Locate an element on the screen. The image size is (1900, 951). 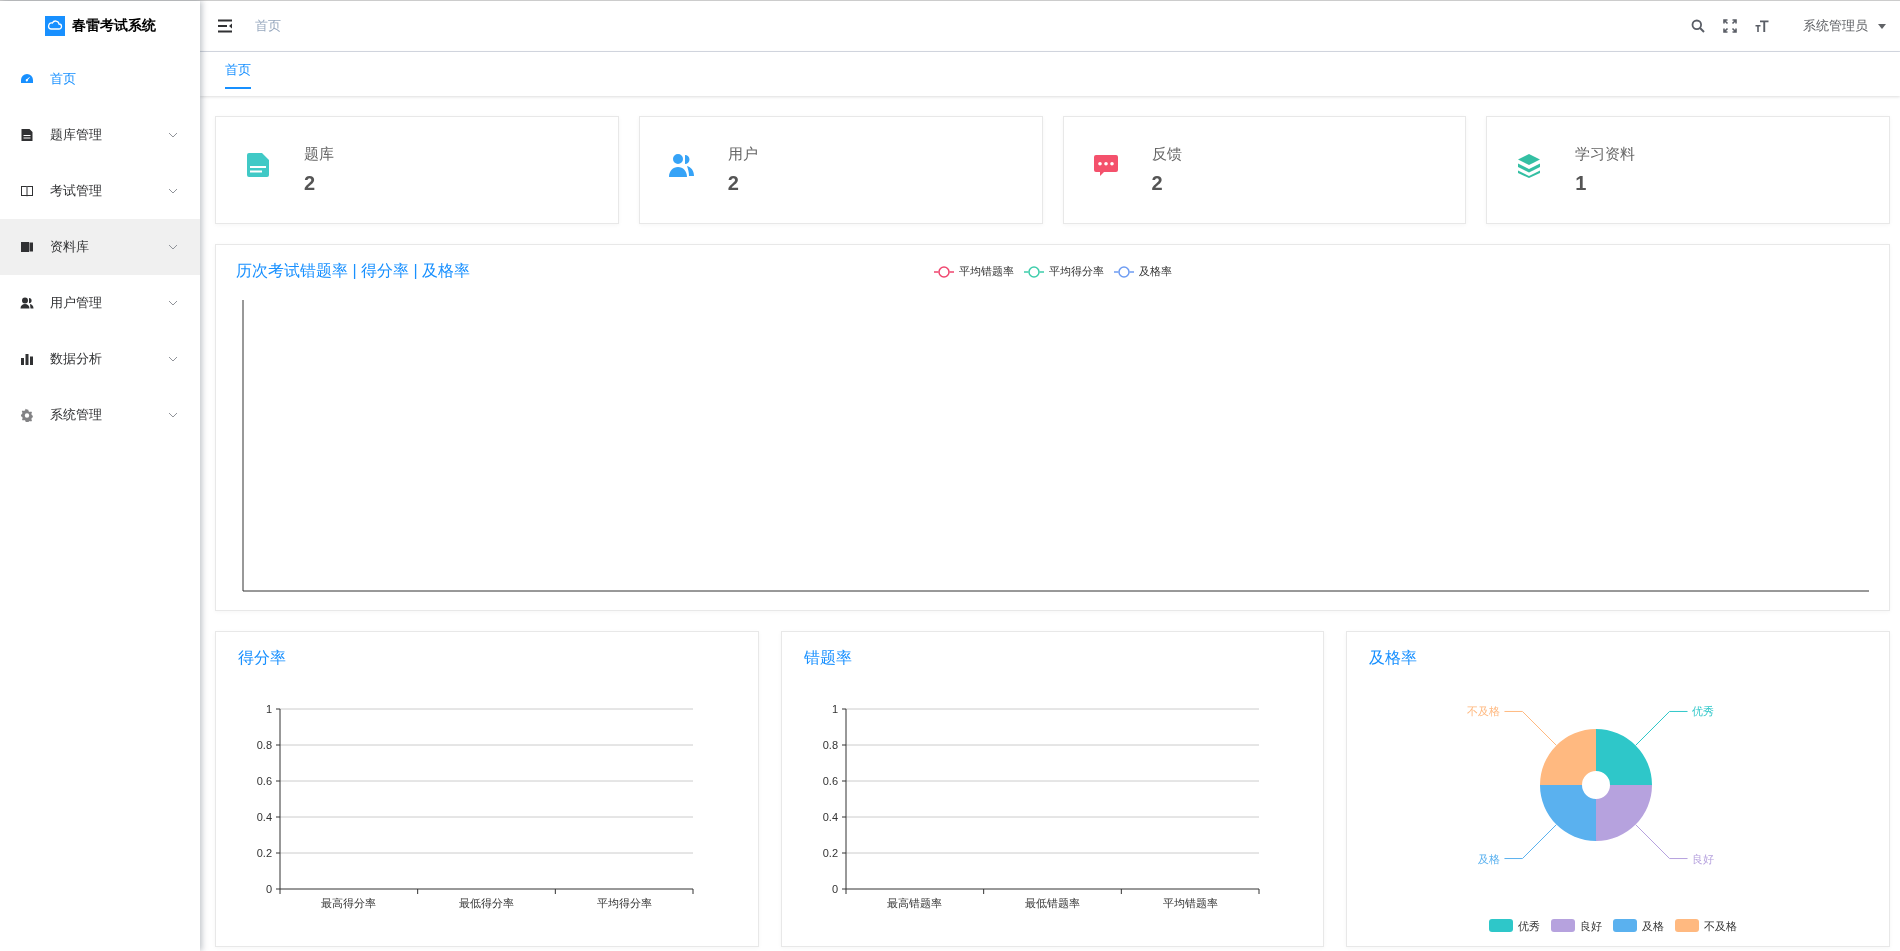
font-size-icon is located at coordinates (1762, 26).